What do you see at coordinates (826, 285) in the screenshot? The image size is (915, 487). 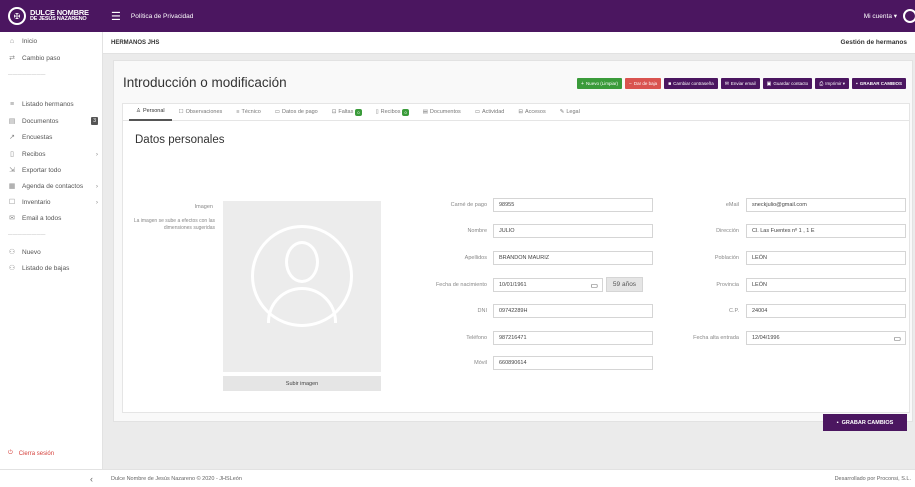 I see `provincia-field: LEÓN` at bounding box center [826, 285].